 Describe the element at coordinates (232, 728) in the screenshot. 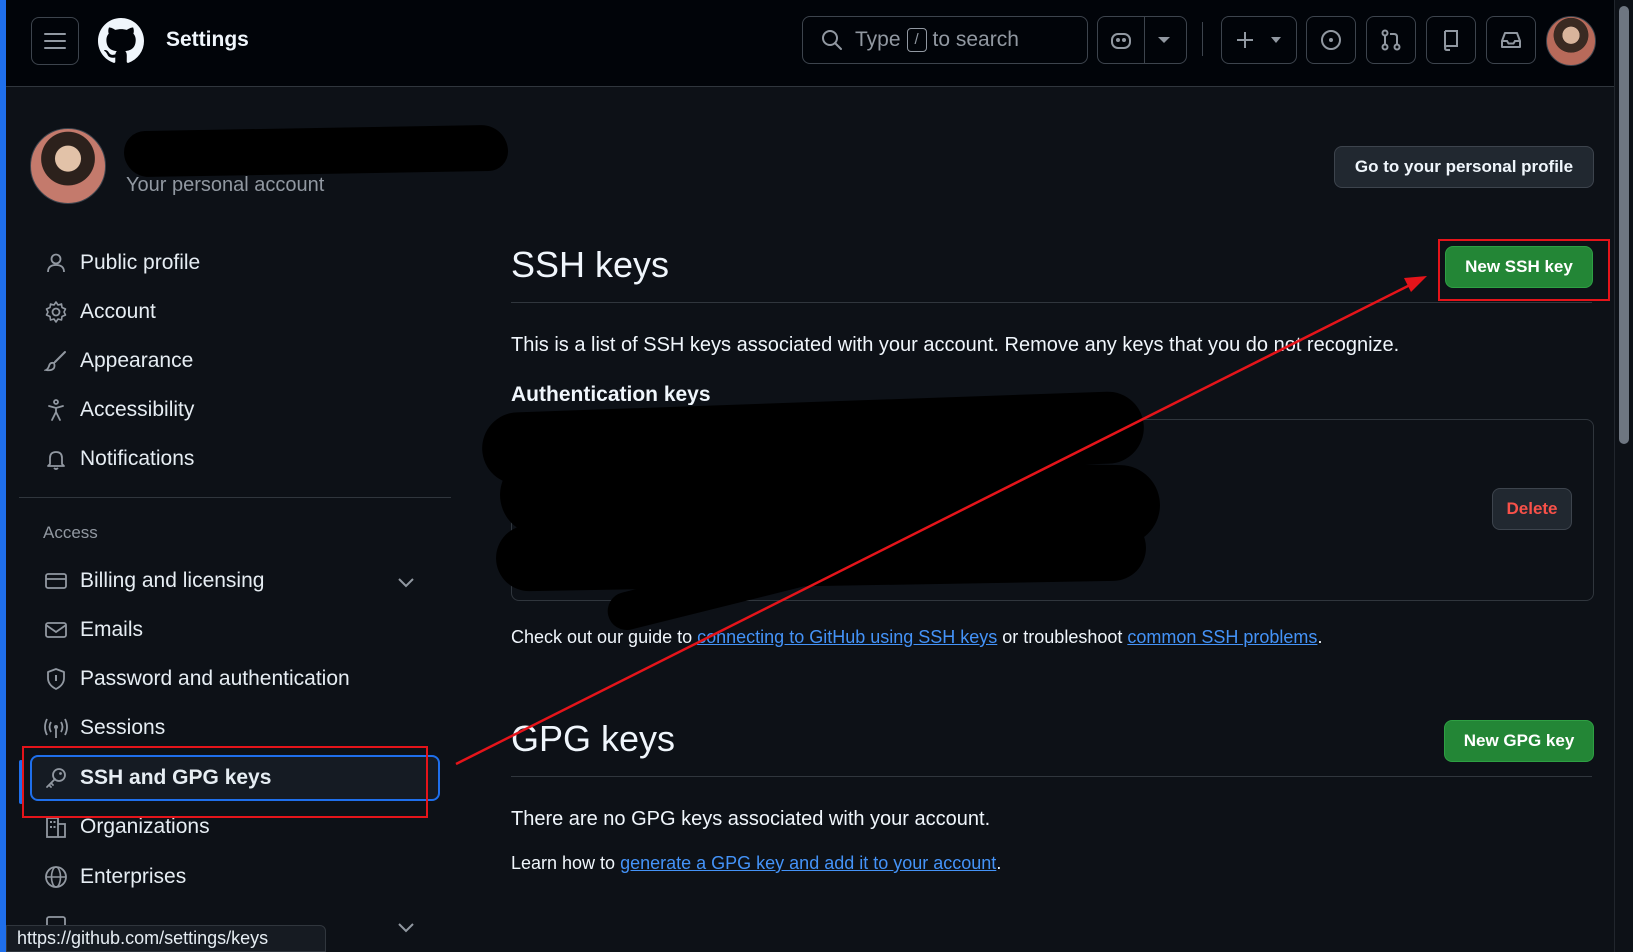

I see `sidebar-item-sessions: Sessions` at that location.